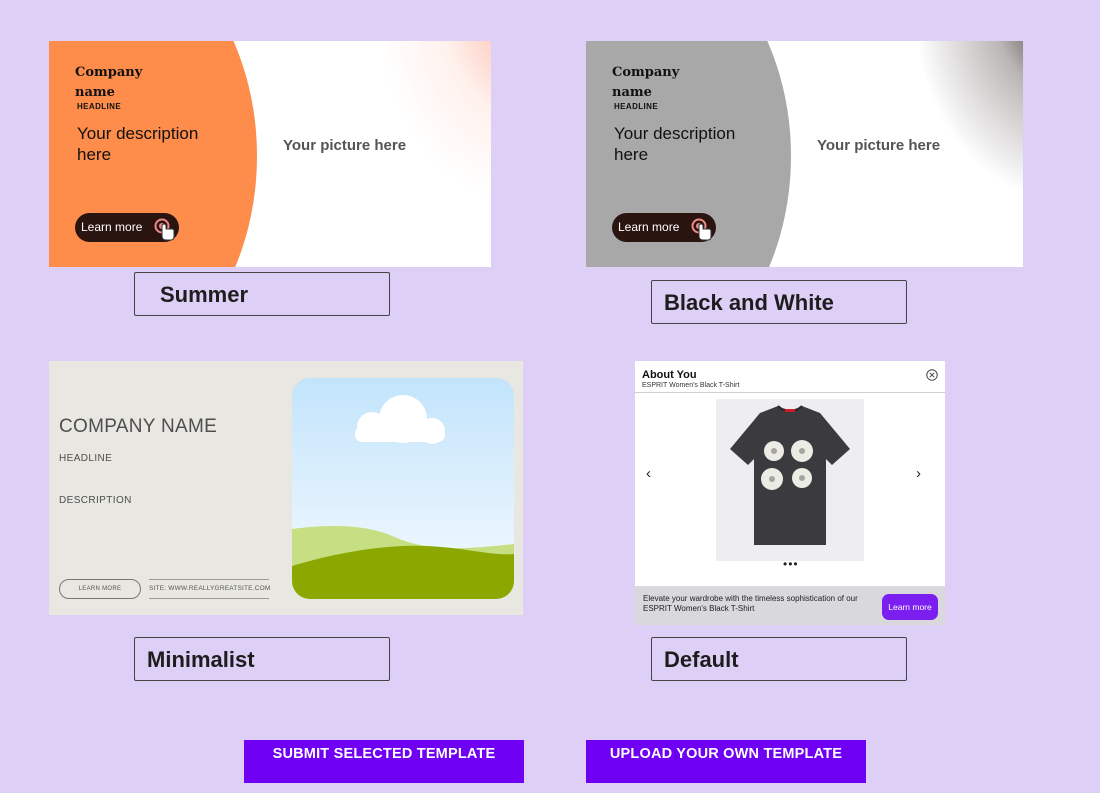  What do you see at coordinates (669, 375) in the screenshot?
I see `preview-popup-title: About You` at bounding box center [669, 375].